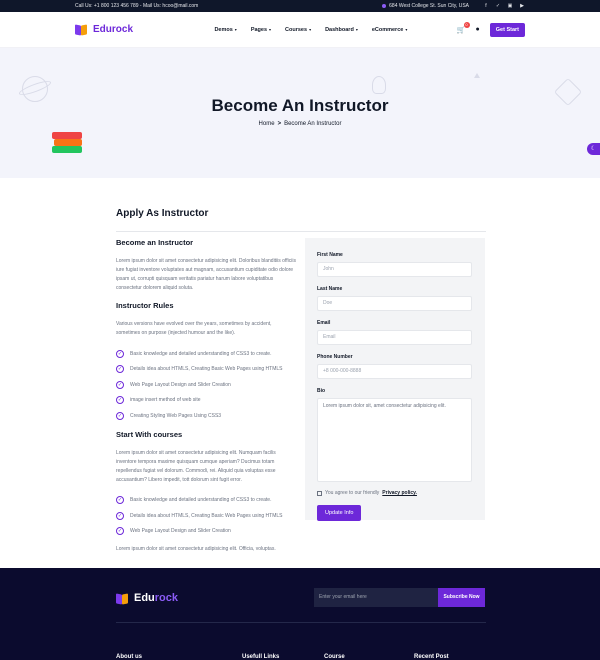  What do you see at coordinates (478, 29) in the screenshot?
I see `user-icon: ●` at bounding box center [478, 29].